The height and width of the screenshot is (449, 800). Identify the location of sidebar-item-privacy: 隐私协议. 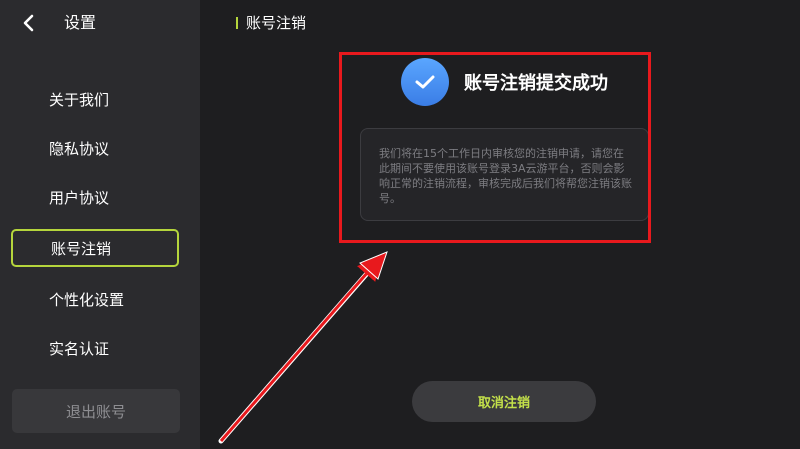
(79, 149).